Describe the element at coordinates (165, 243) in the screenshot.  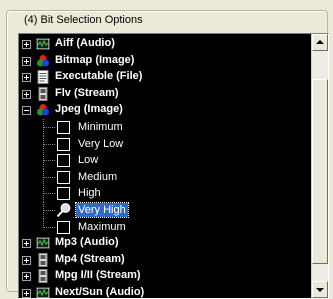
I see `tree-item-mp3: Mp3 (Audio)` at that location.